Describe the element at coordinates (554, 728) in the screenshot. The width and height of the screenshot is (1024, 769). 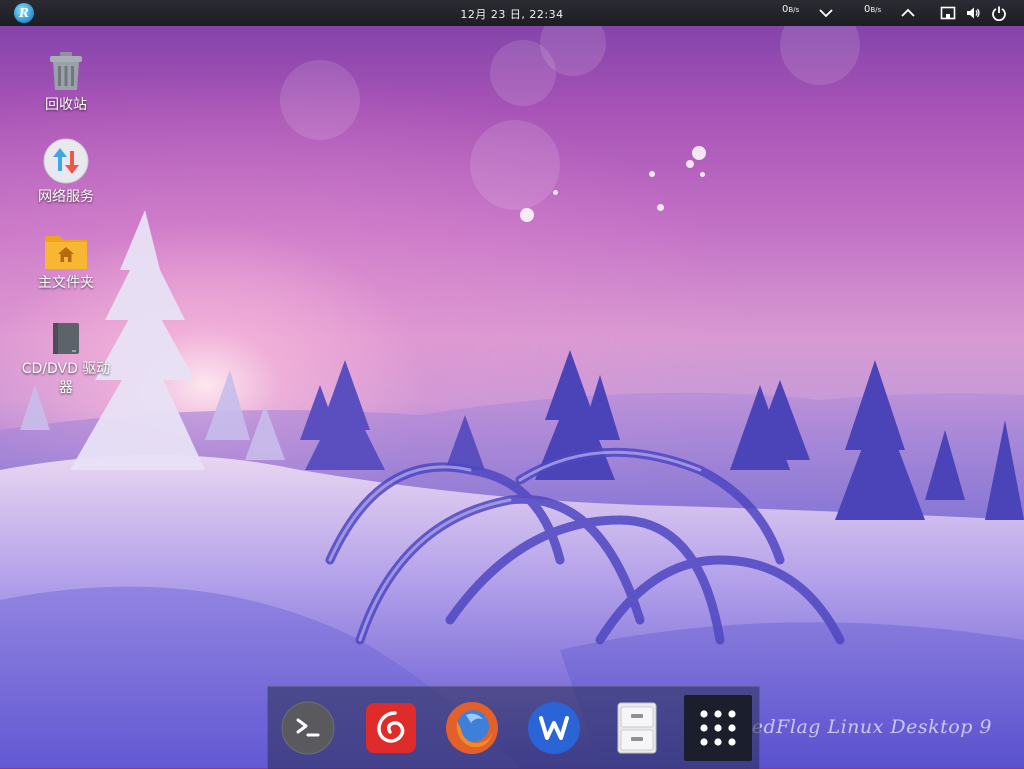
I see `wps-writer-icon` at that location.